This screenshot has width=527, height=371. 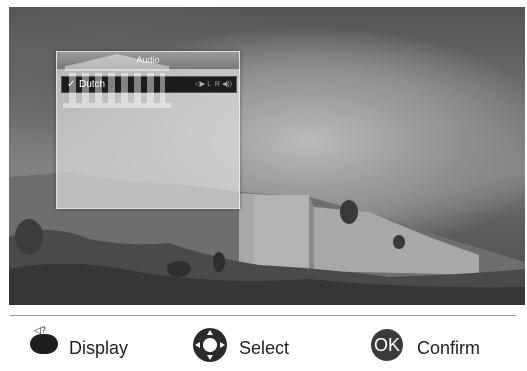 What do you see at coordinates (44, 344) in the screenshot?
I see `display-button-icon` at bounding box center [44, 344].